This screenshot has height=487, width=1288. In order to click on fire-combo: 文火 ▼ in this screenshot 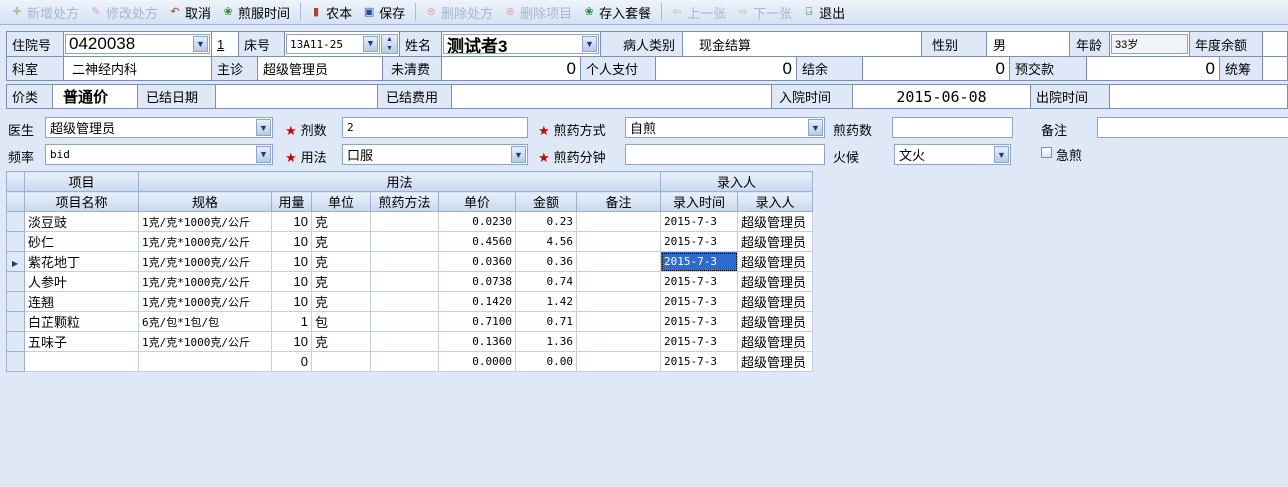, I will do `click(952, 154)`.